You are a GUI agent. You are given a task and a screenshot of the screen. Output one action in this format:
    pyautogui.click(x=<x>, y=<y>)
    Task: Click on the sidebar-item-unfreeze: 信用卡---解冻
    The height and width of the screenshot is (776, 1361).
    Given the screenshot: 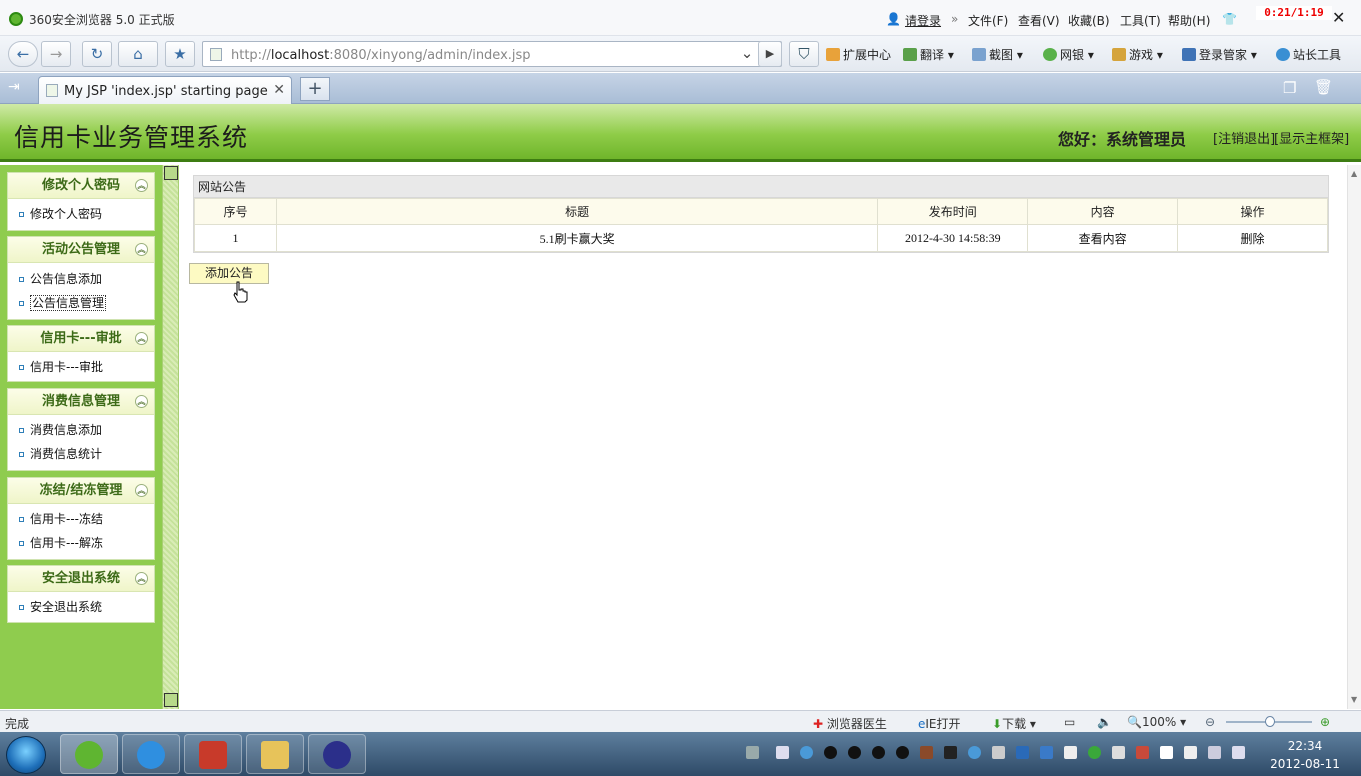 What is the action you would take?
    pyautogui.click(x=81, y=543)
    